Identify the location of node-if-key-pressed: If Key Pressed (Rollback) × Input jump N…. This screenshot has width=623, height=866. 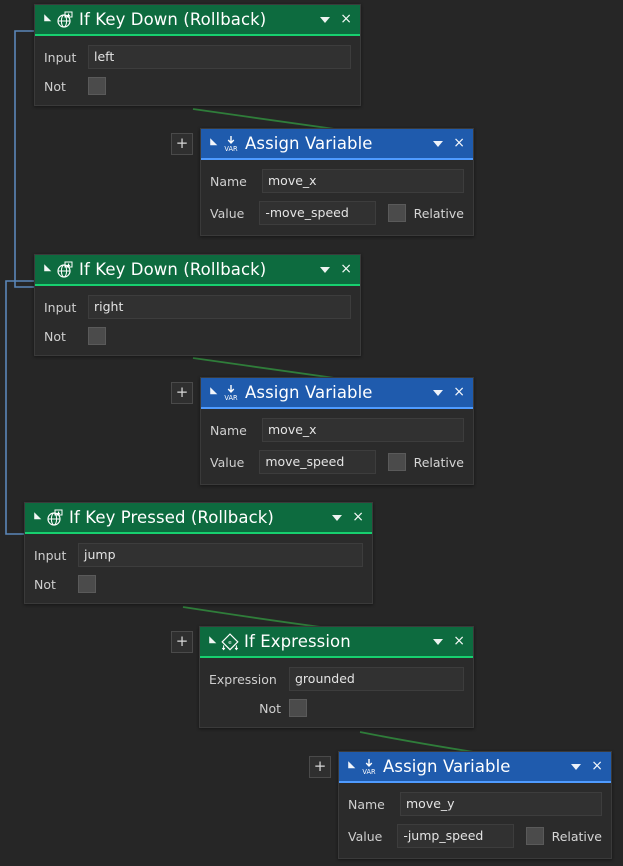
(198, 553).